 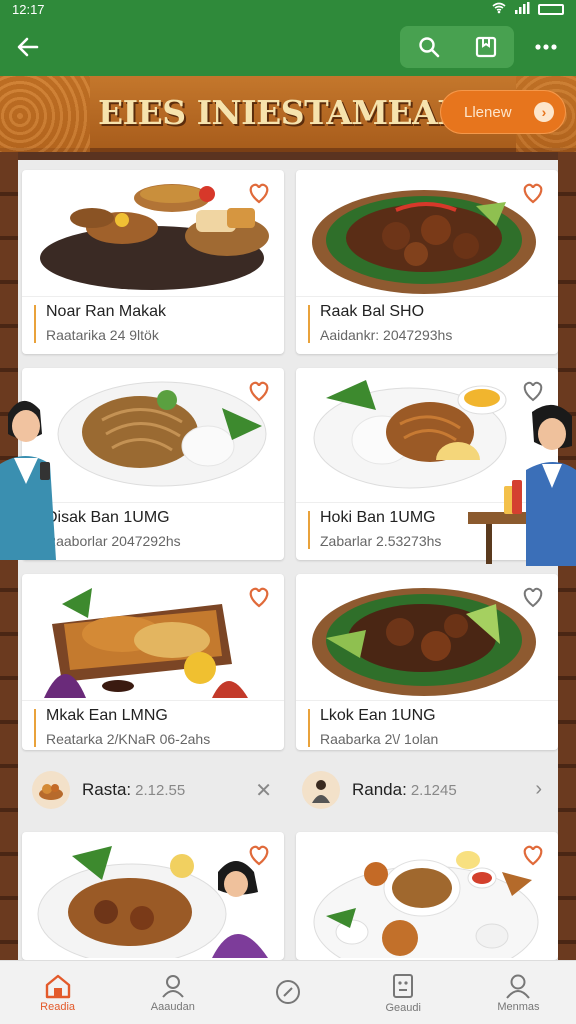 I want to click on compass-icon, so click(x=288, y=991).